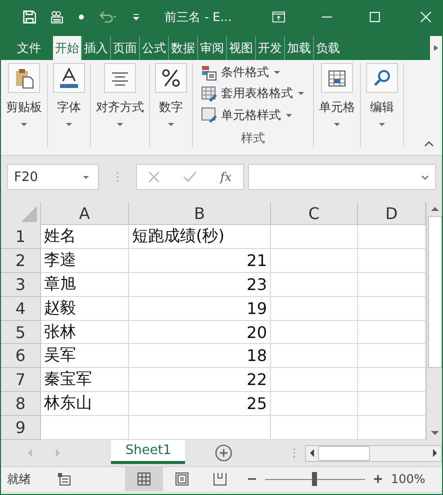  Describe the element at coordinates (120, 95) in the screenshot. I see `ribbon-button: 对齐方式` at that location.